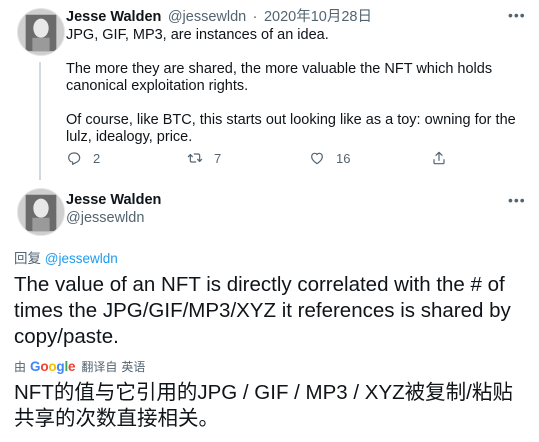 This screenshot has width=539, height=442. I want to click on share-button, so click(439, 158).